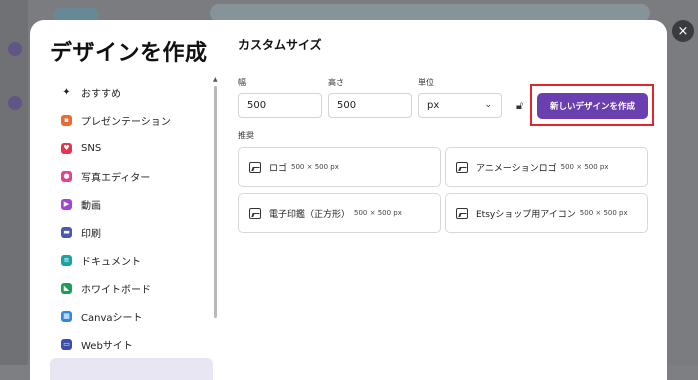 The height and width of the screenshot is (380, 698). I want to click on recommended-label: 推奨, so click(246, 135).